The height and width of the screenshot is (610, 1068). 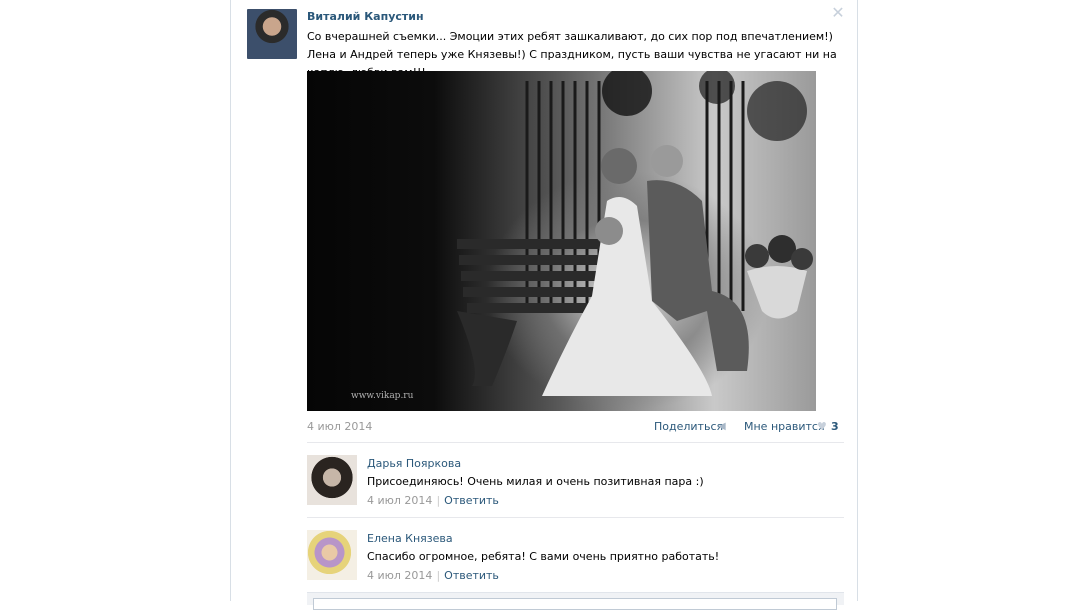 What do you see at coordinates (835, 426) in the screenshot?
I see `like-count: 3` at bounding box center [835, 426].